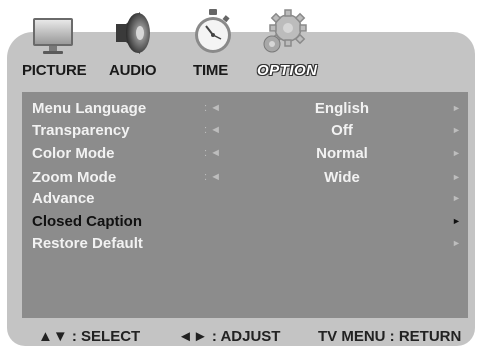 The image size is (480, 350). I want to click on stopwatch-icon, so click(213, 32).